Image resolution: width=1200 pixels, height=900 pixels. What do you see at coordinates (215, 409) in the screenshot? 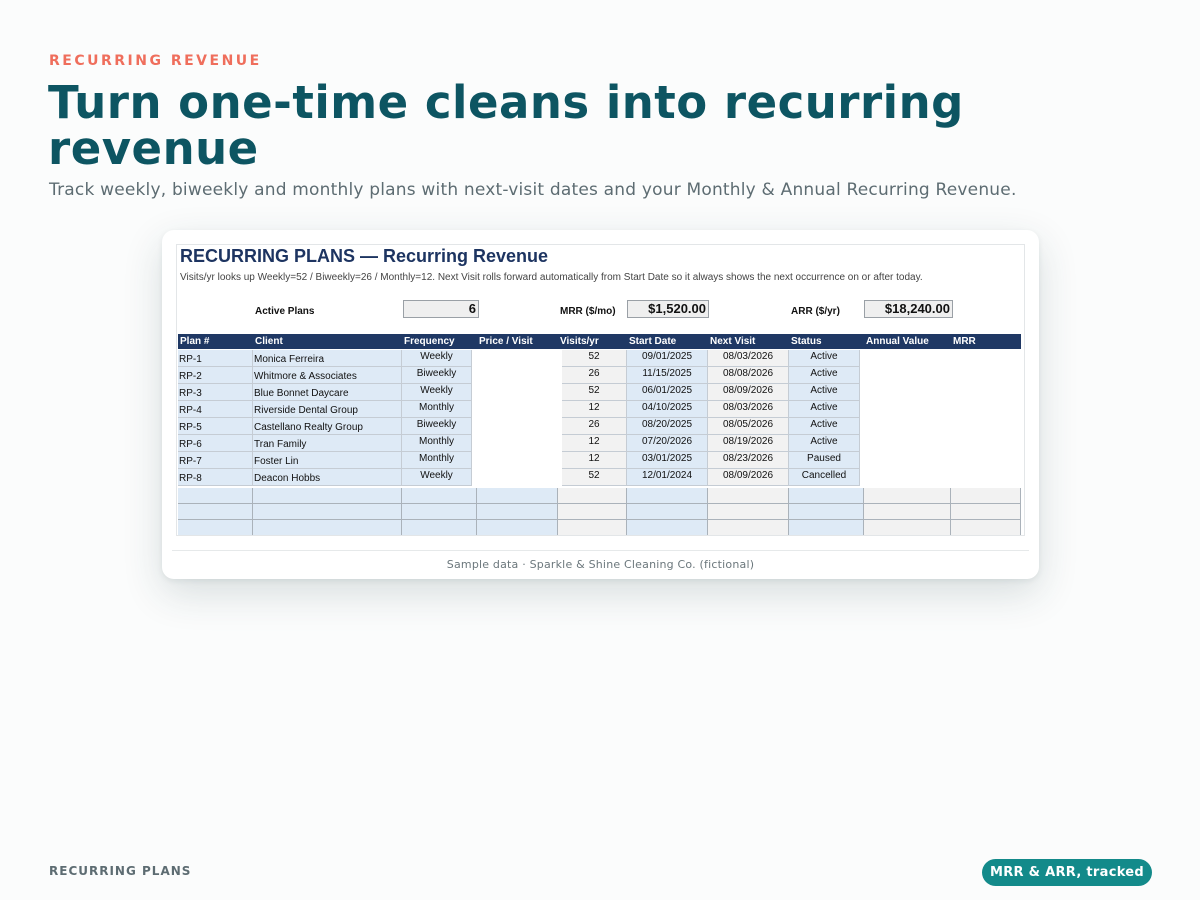
I see `plan-id-cell: RP-4` at bounding box center [215, 409].